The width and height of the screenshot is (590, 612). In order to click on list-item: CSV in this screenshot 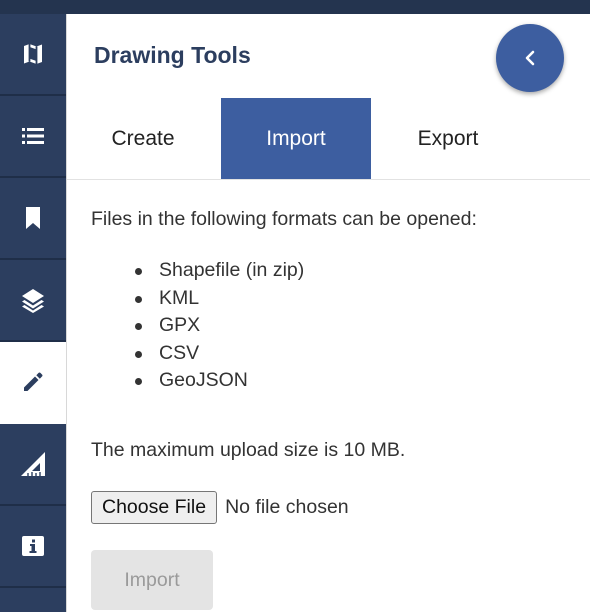, I will do `click(219, 354)`.